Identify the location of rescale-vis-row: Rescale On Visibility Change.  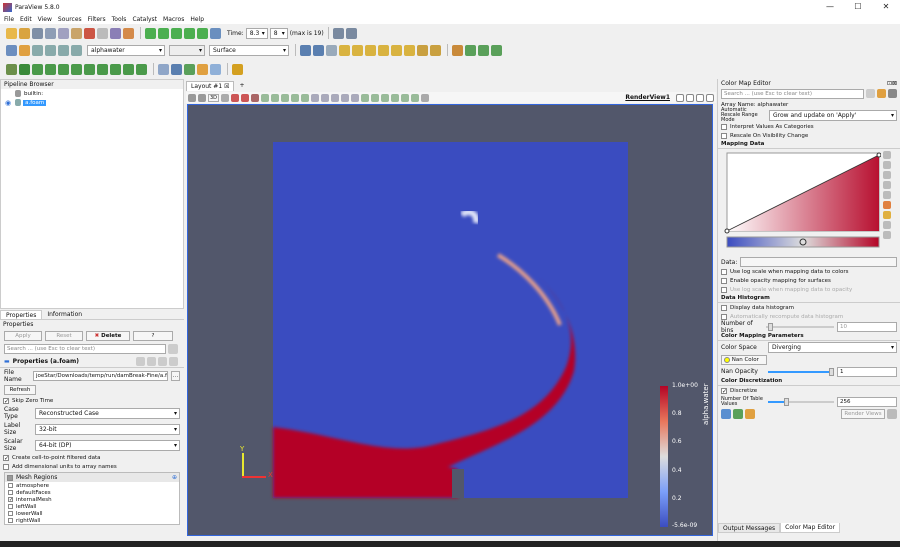
(809, 135).